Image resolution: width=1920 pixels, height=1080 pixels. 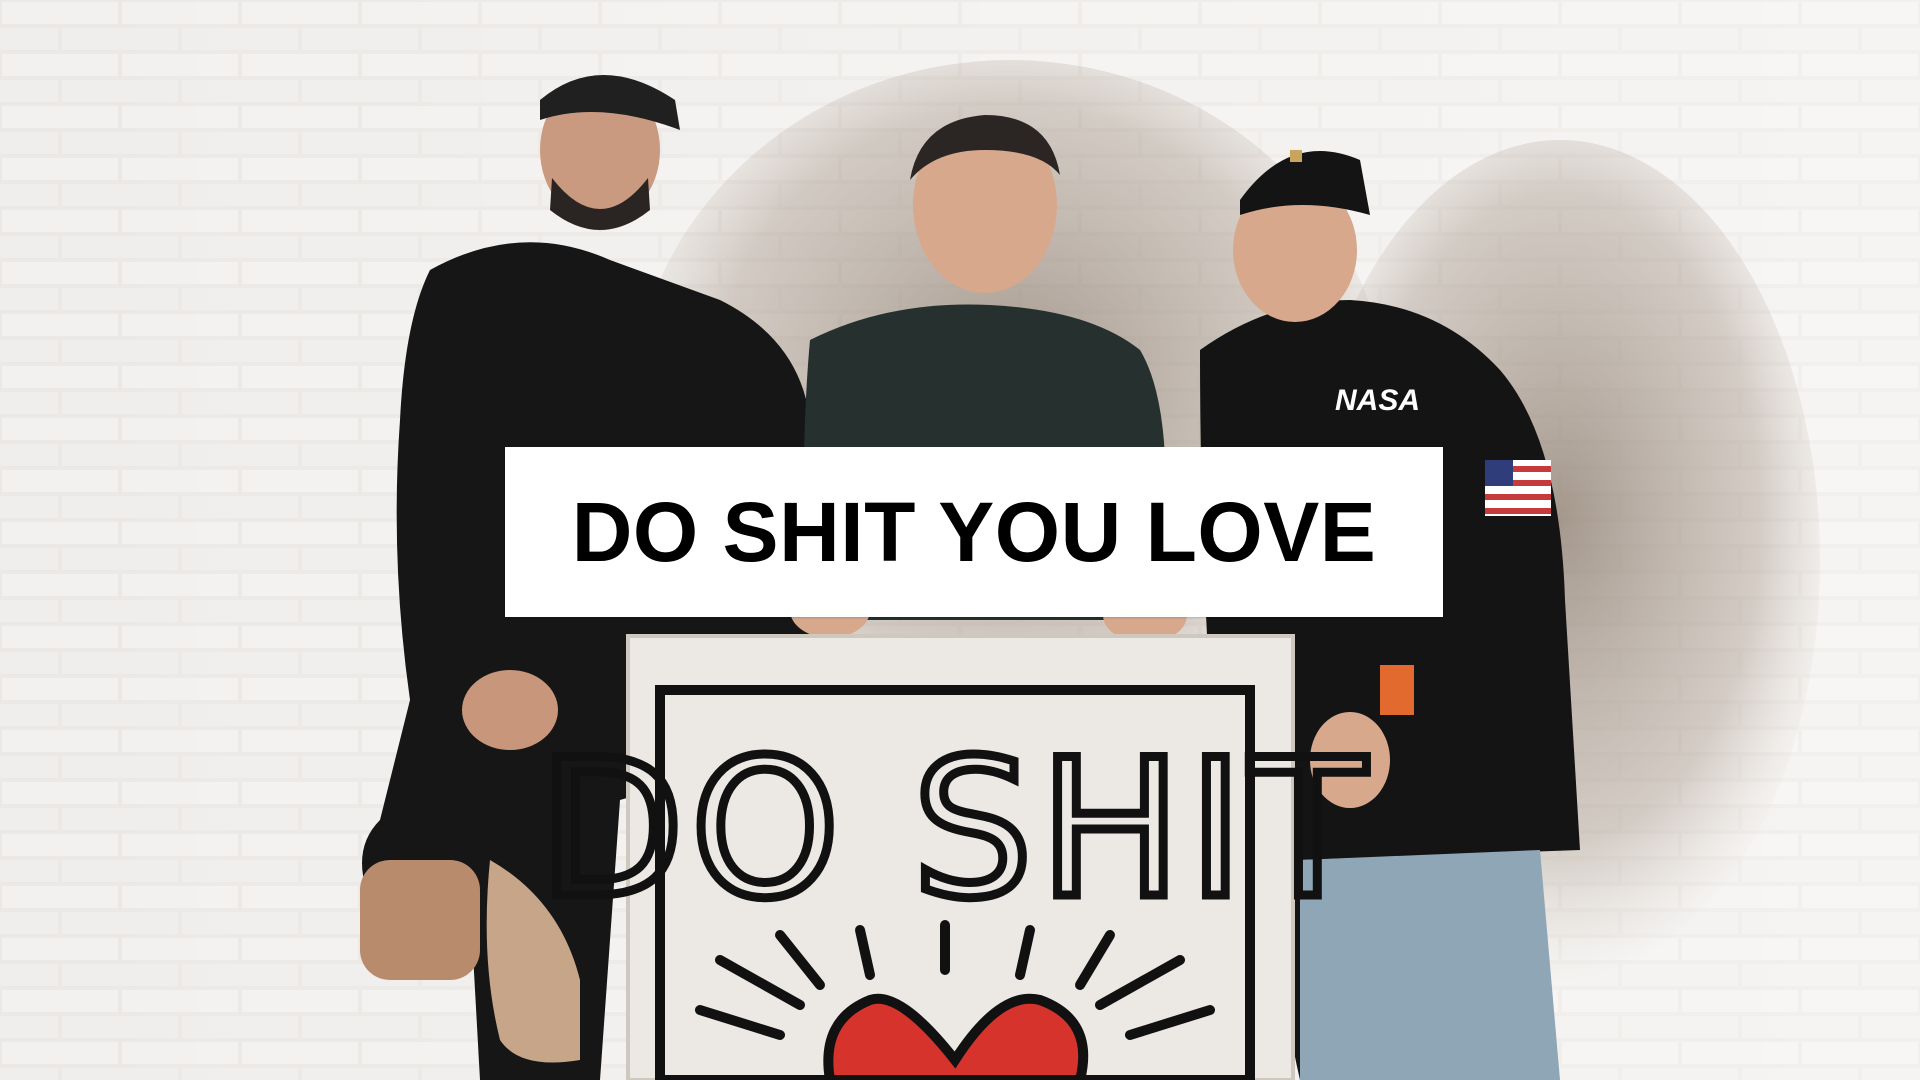 What do you see at coordinates (1518, 488) in the screenshot?
I see `flag-patch` at bounding box center [1518, 488].